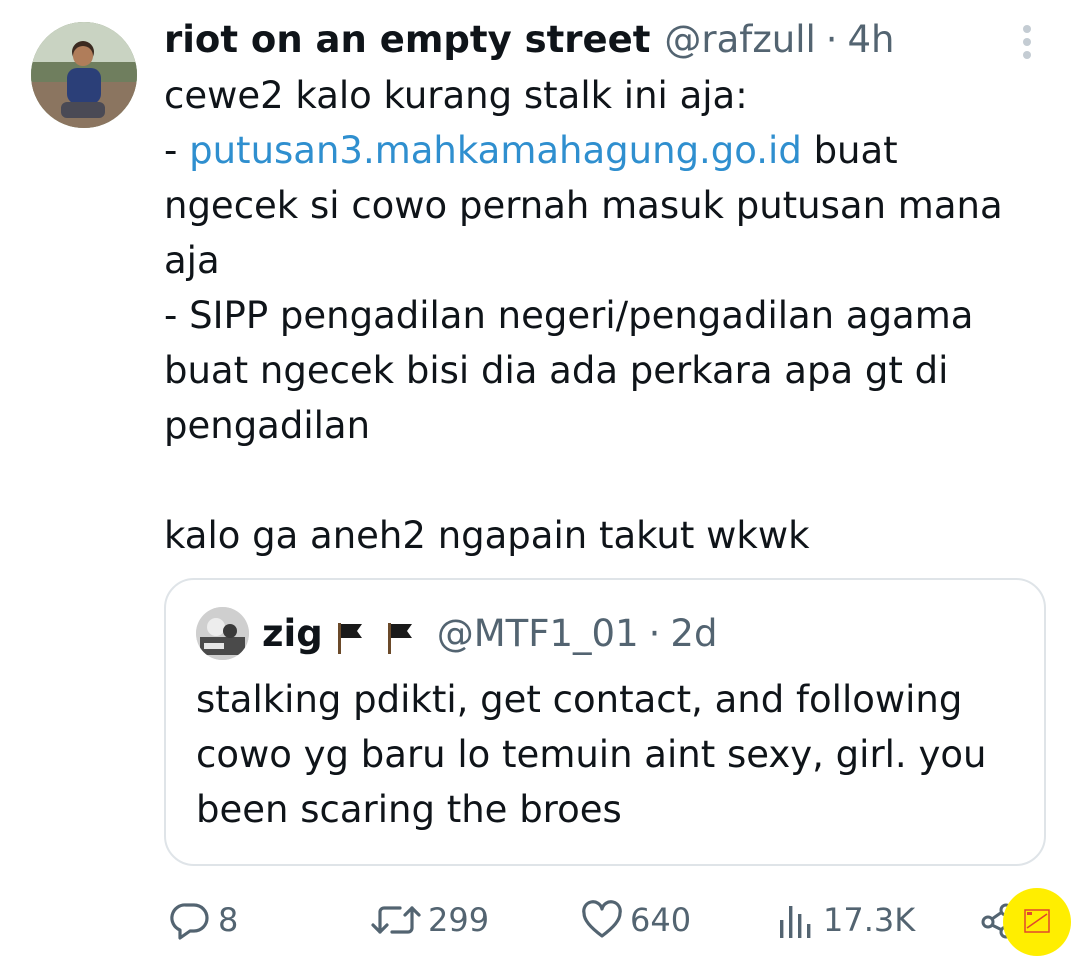  What do you see at coordinates (1027, 42) in the screenshot?
I see `more-vertical-icon` at bounding box center [1027, 42].